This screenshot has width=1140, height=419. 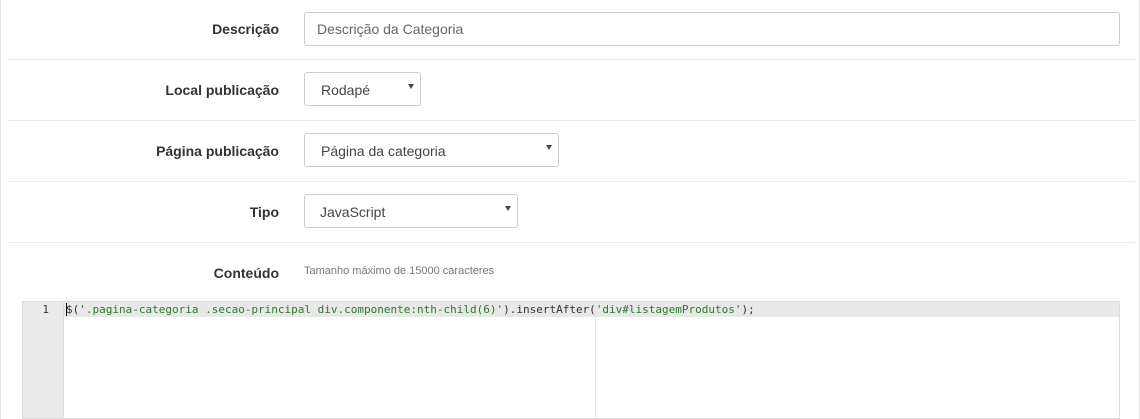 What do you see at coordinates (43, 360) in the screenshot?
I see `line-number-gutter: 1` at bounding box center [43, 360].